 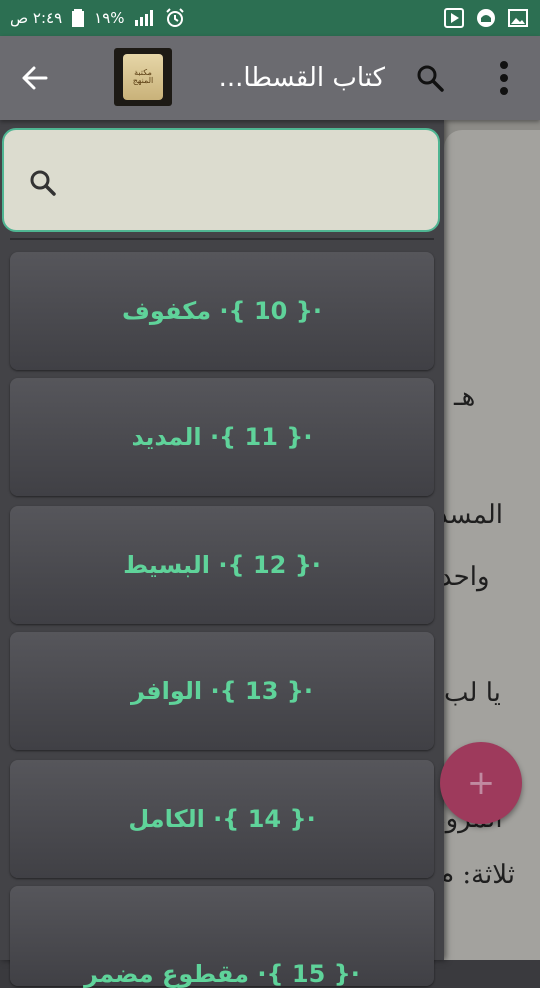 I want to click on battery-icon, so click(x=78, y=18).